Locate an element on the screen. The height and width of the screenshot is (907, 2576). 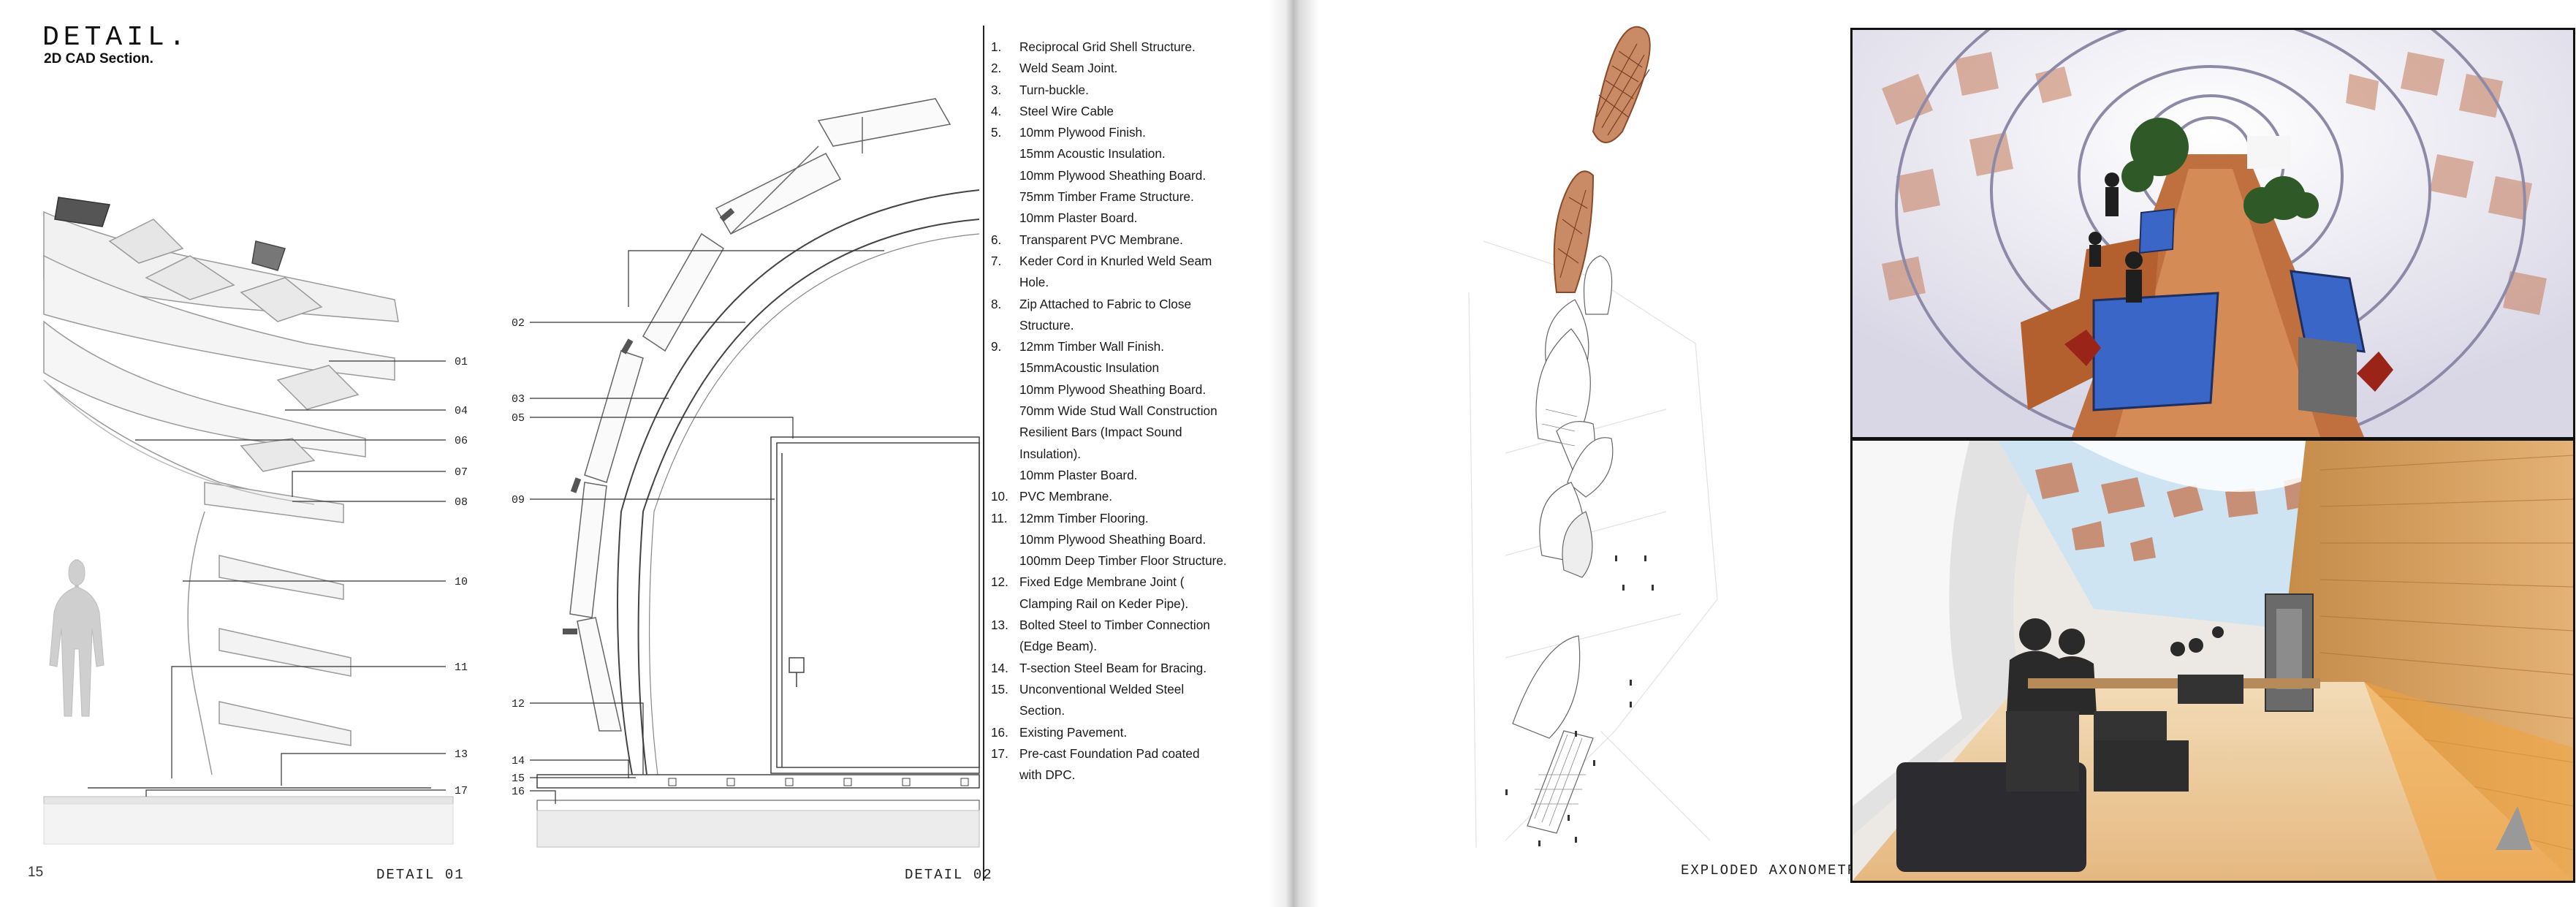
notes-divider is located at coordinates (984, 453).